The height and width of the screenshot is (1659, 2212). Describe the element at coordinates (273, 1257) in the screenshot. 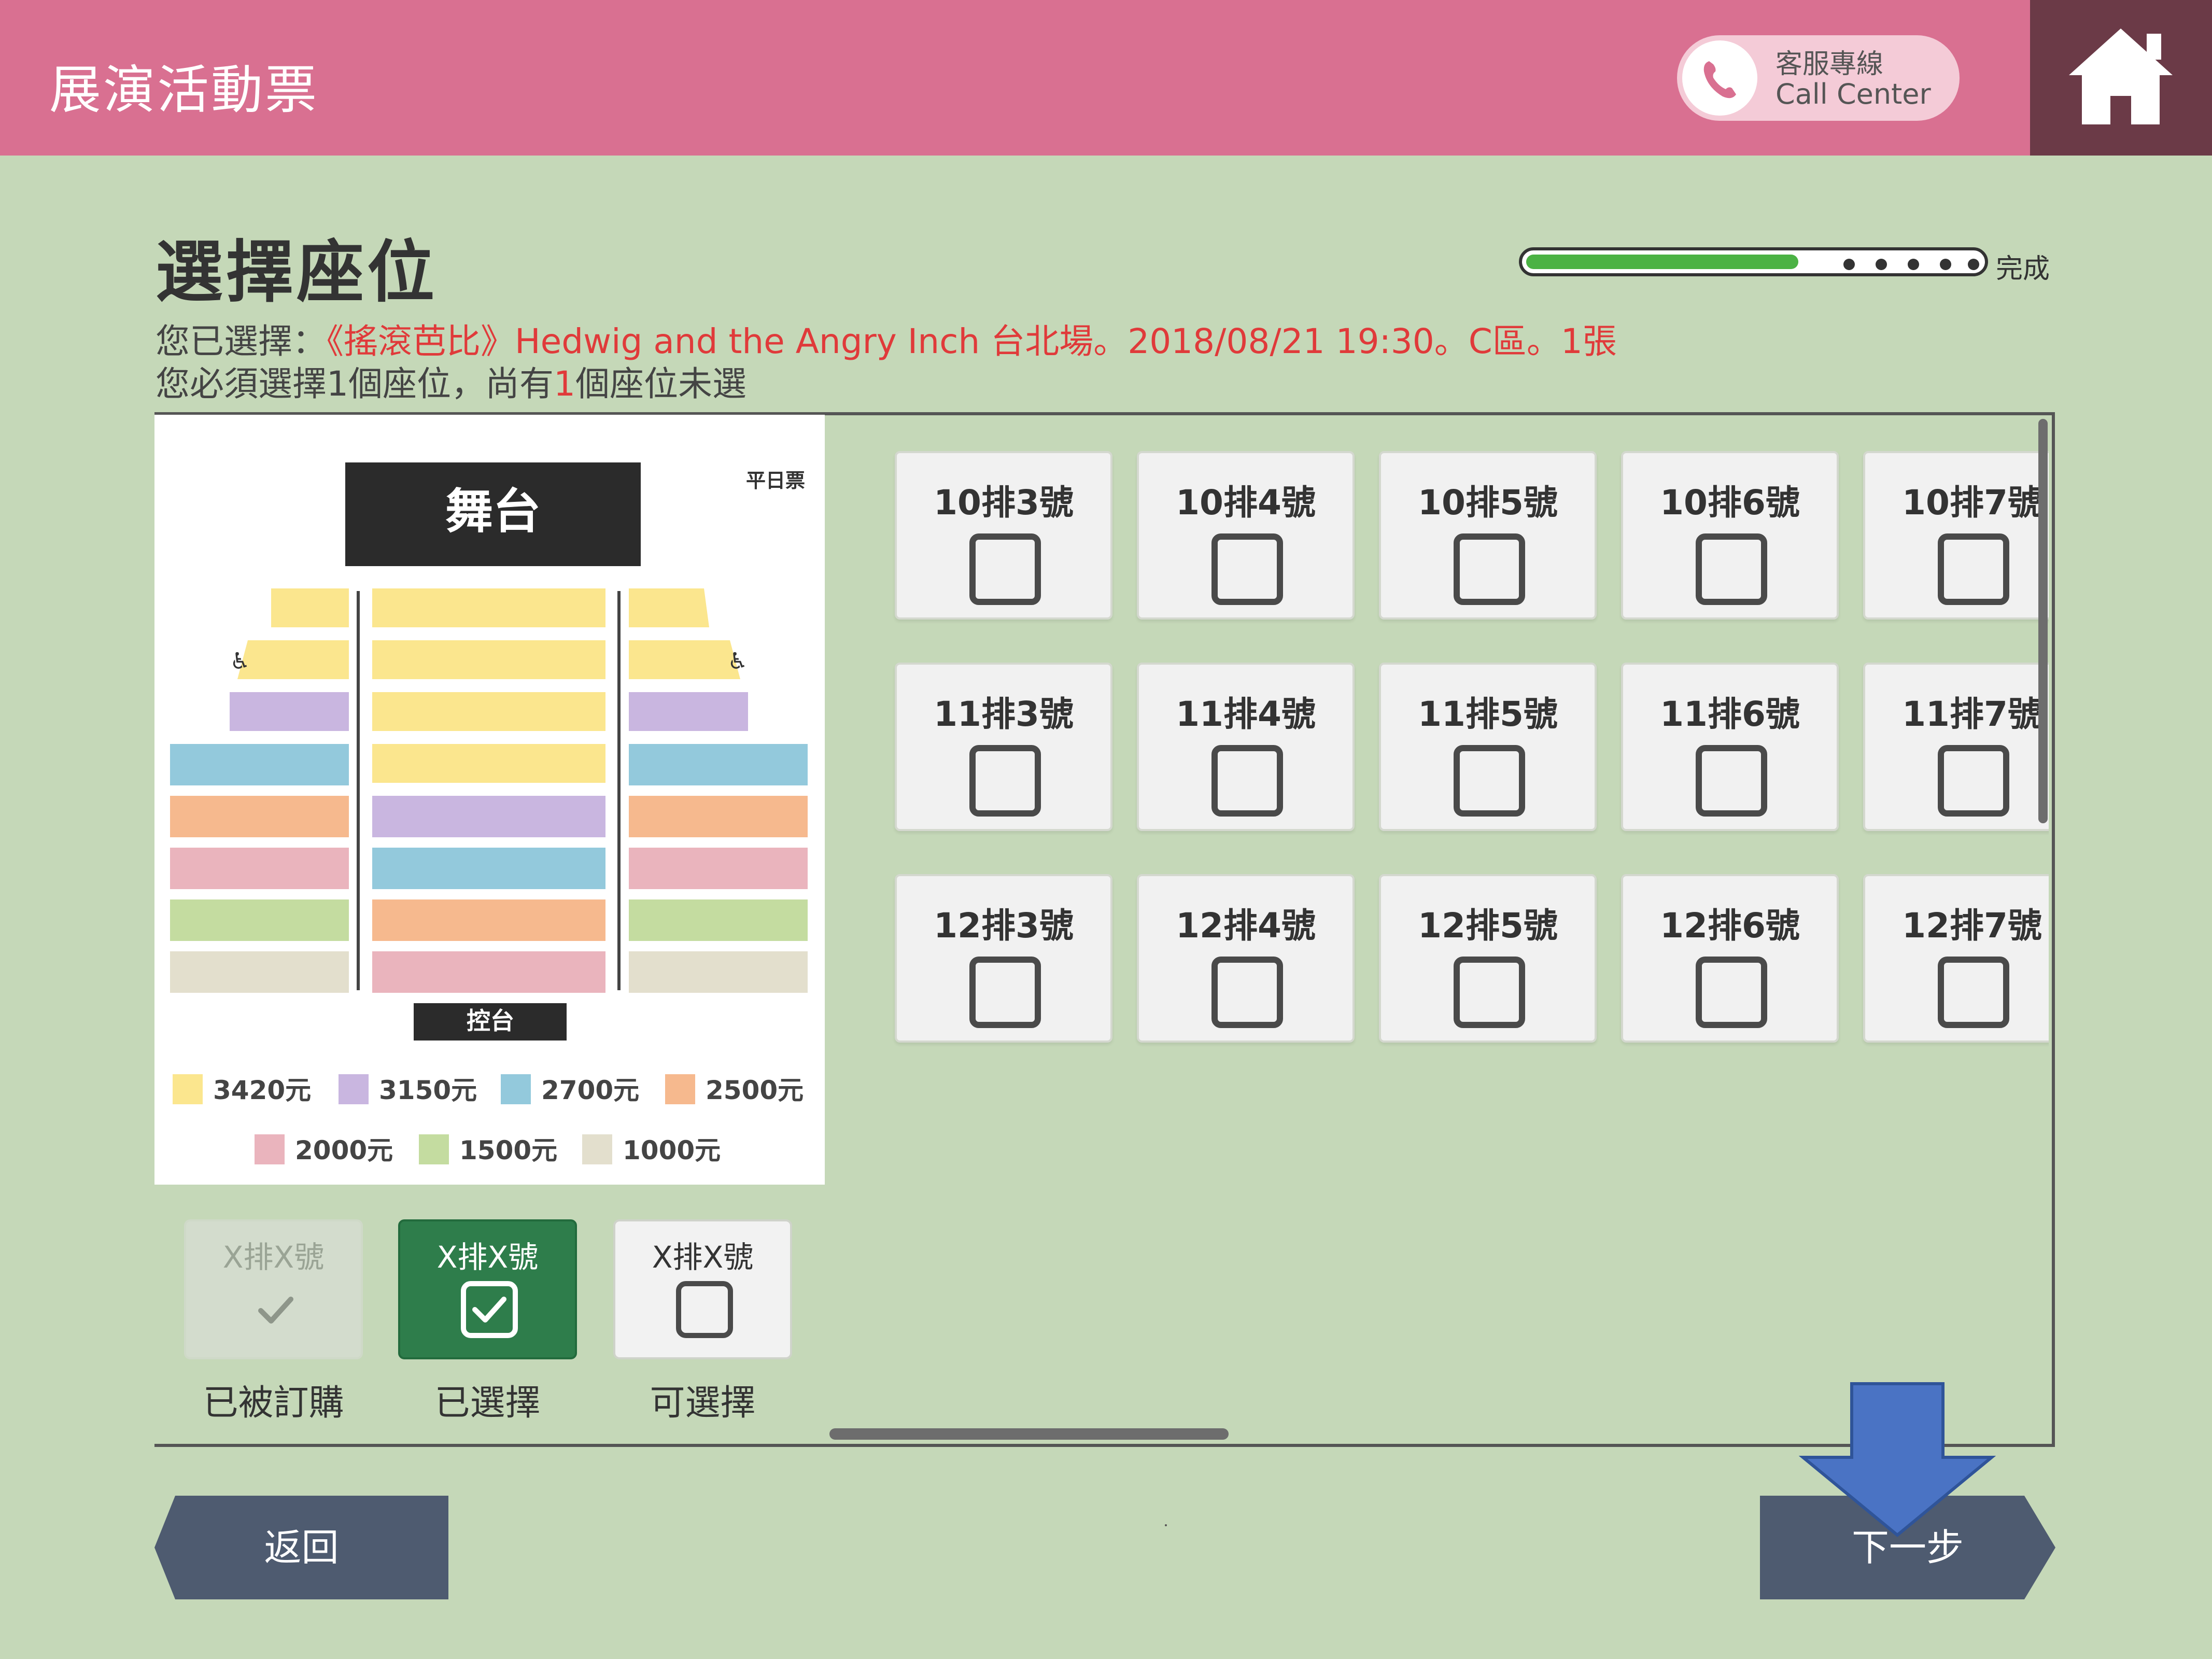

I see `state-booked-text: X排X號` at that location.